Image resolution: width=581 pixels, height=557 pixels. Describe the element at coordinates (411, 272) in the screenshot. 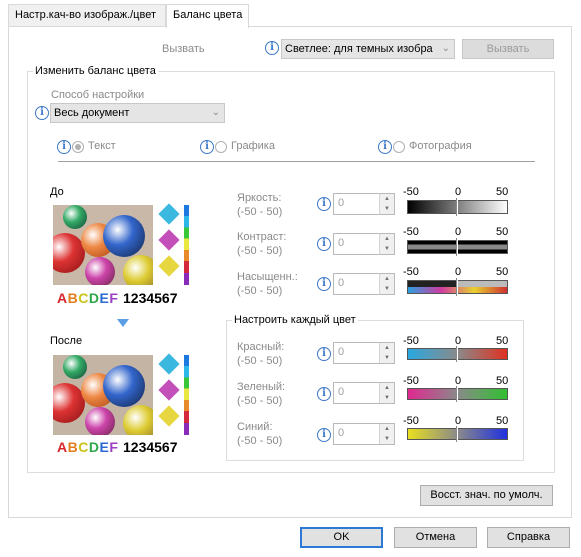

I see `saturation-scale-min: -50` at that location.